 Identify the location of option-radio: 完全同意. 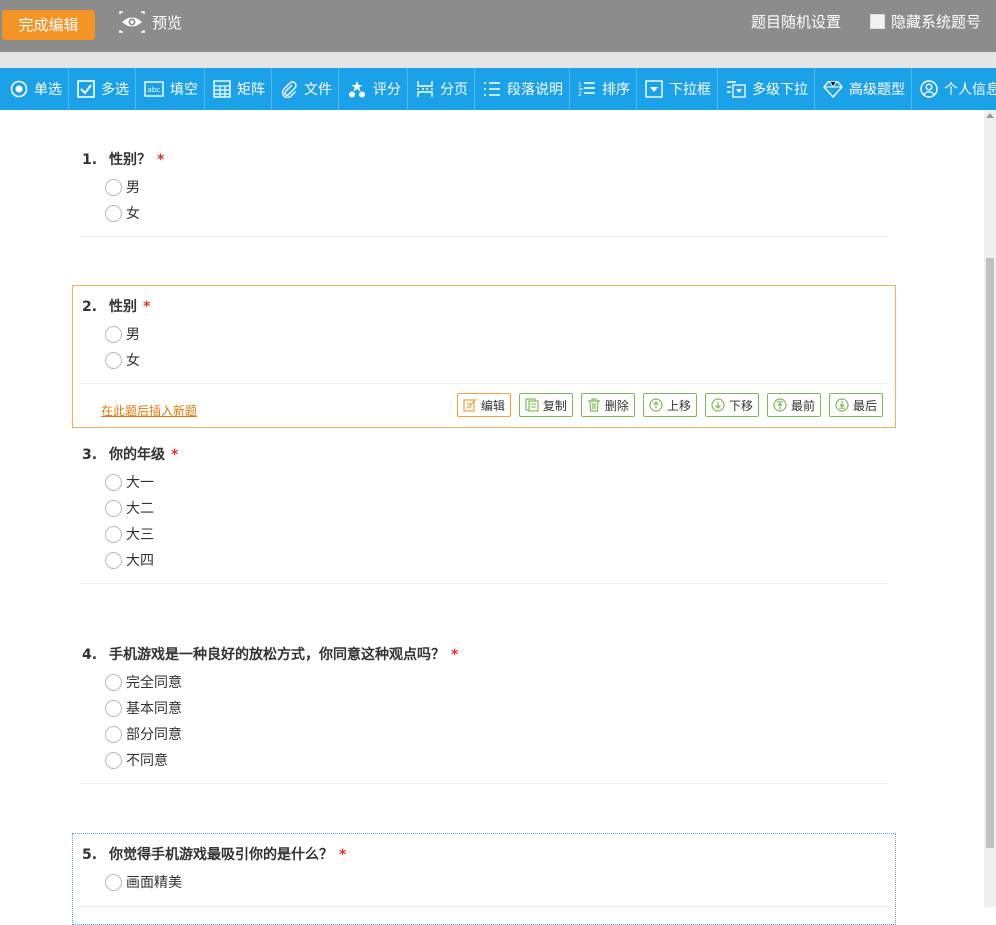
(143, 682).